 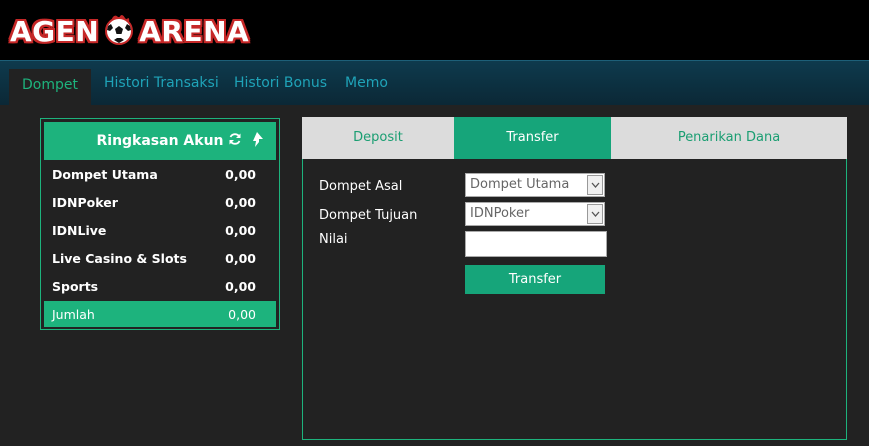 What do you see at coordinates (378, 138) in the screenshot?
I see `tab-deposit: Deposit` at bounding box center [378, 138].